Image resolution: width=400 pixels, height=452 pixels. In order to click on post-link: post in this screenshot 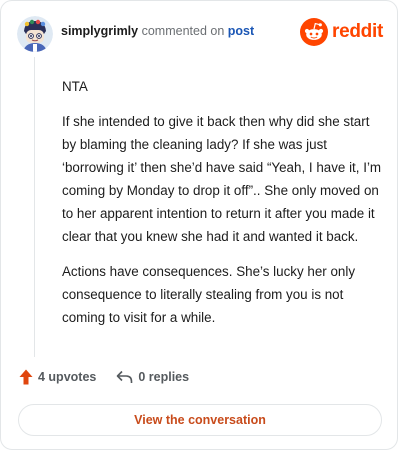, I will do `click(241, 31)`.